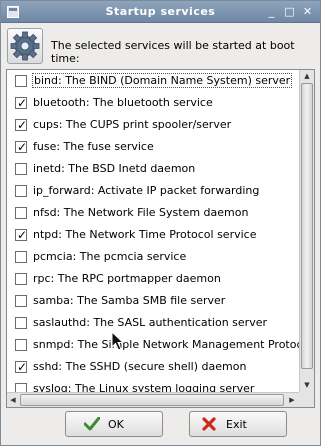 Image resolution: width=321 pixels, height=446 pixels. I want to click on service-label: rpc: The RPC portmapper daemon, so click(127, 278).